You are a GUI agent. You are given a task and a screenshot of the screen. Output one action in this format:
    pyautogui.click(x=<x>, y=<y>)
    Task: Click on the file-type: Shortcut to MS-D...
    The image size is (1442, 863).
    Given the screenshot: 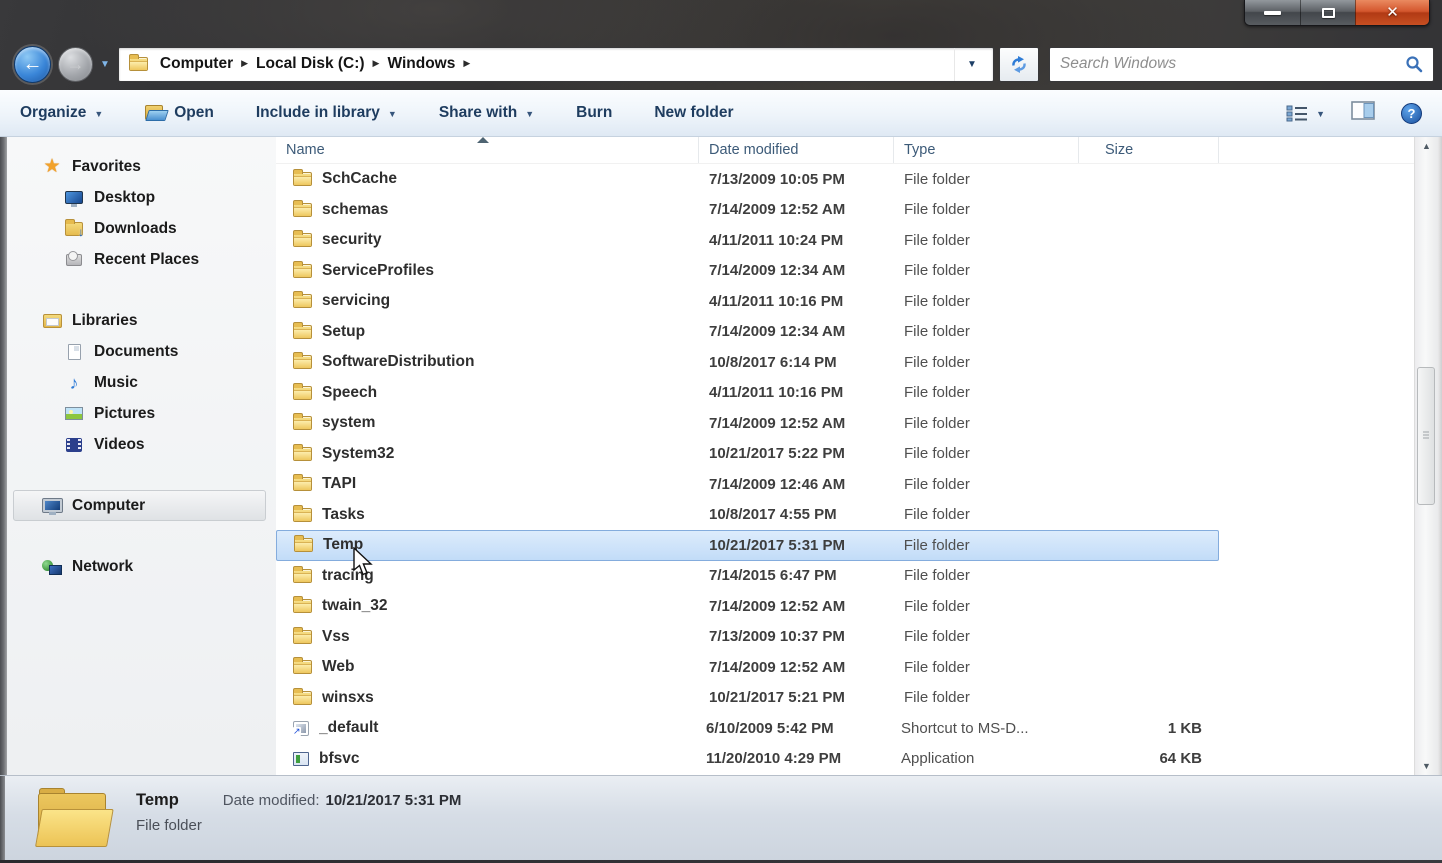 What is the action you would take?
    pyautogui.click(x=965, y=728)
    